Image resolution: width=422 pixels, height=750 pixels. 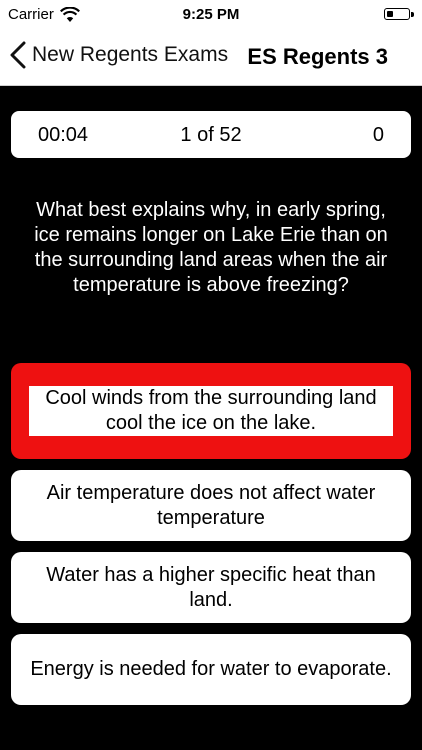 I want to click on quiz-info-bar: 00:04 1 of 52 0, so click(x=211, y=134).